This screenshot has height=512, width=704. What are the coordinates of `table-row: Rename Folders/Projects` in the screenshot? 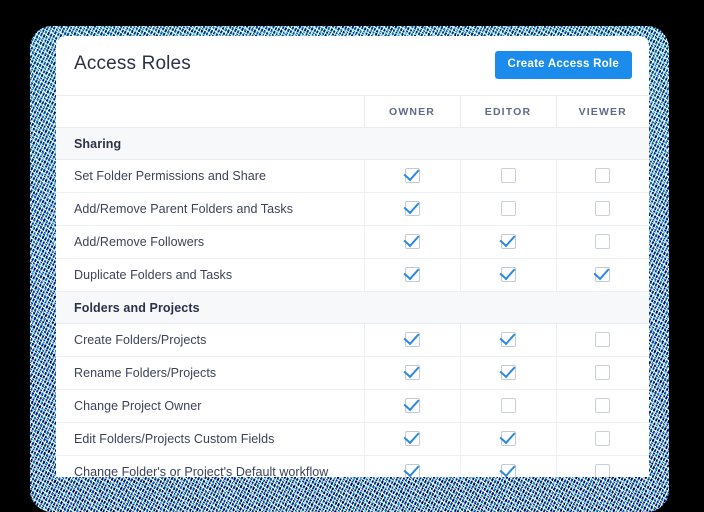 It's located at (352, 373).